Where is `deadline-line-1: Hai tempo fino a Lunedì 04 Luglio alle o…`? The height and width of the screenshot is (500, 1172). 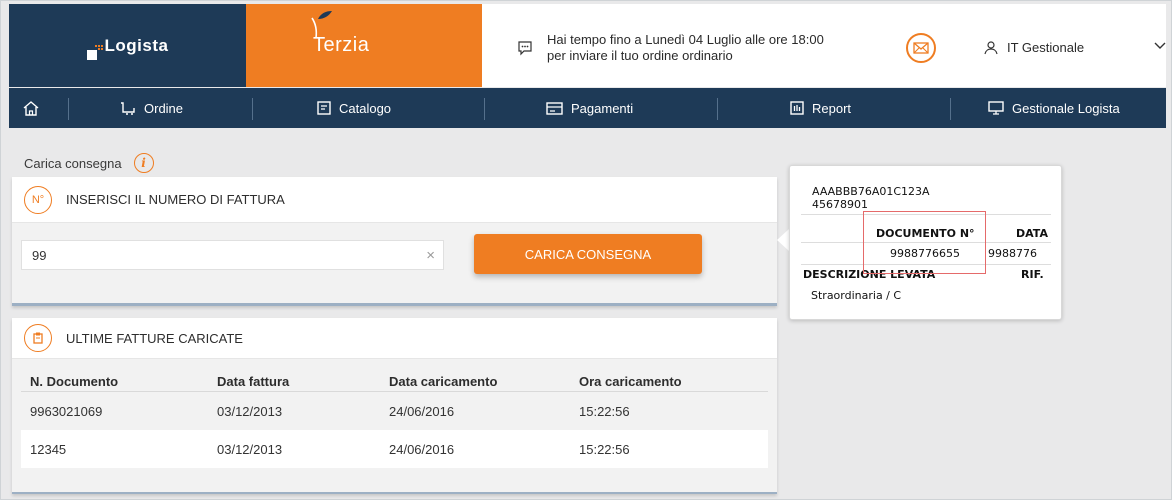 deadline-line-1: Hai tempo fino a Lunedì 04 Luglio alle o… is located at coordinates (685, 39).